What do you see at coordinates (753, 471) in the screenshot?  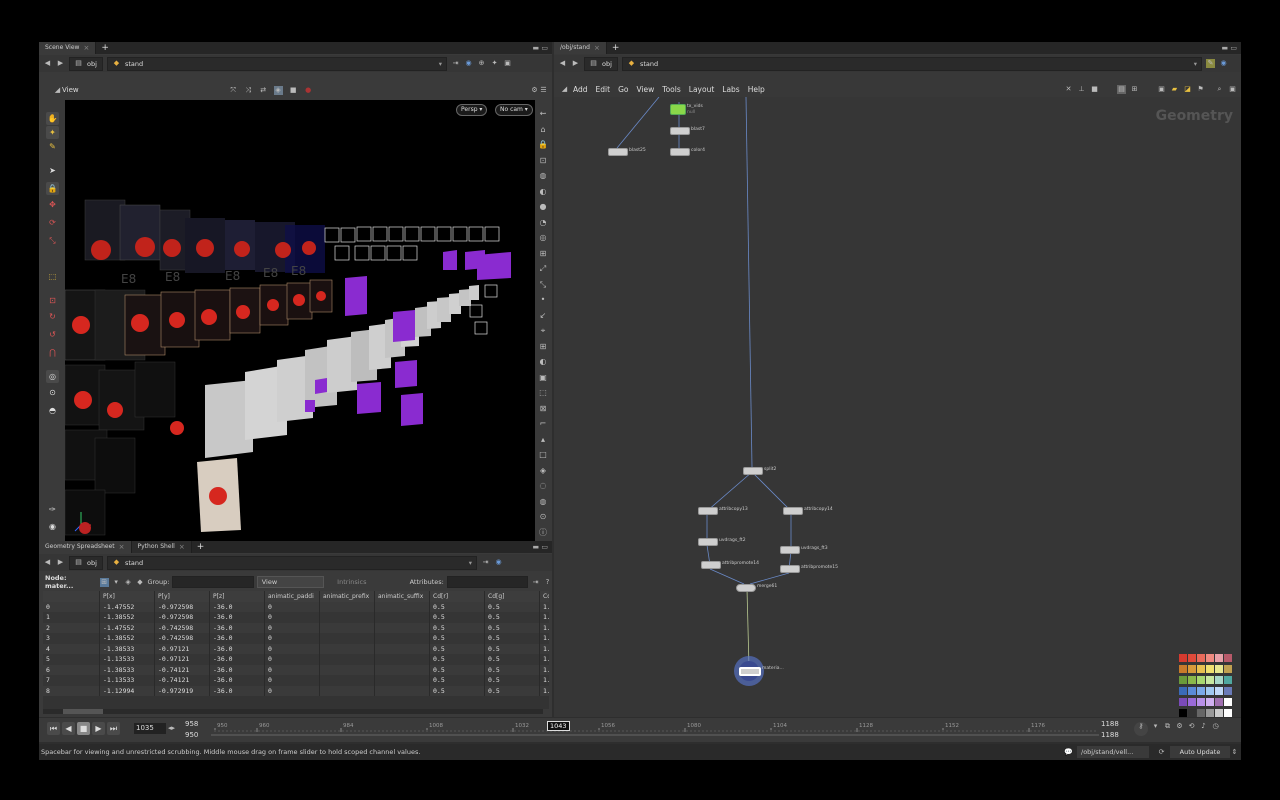 I see `node-split2` at bounding box center [753, 471].